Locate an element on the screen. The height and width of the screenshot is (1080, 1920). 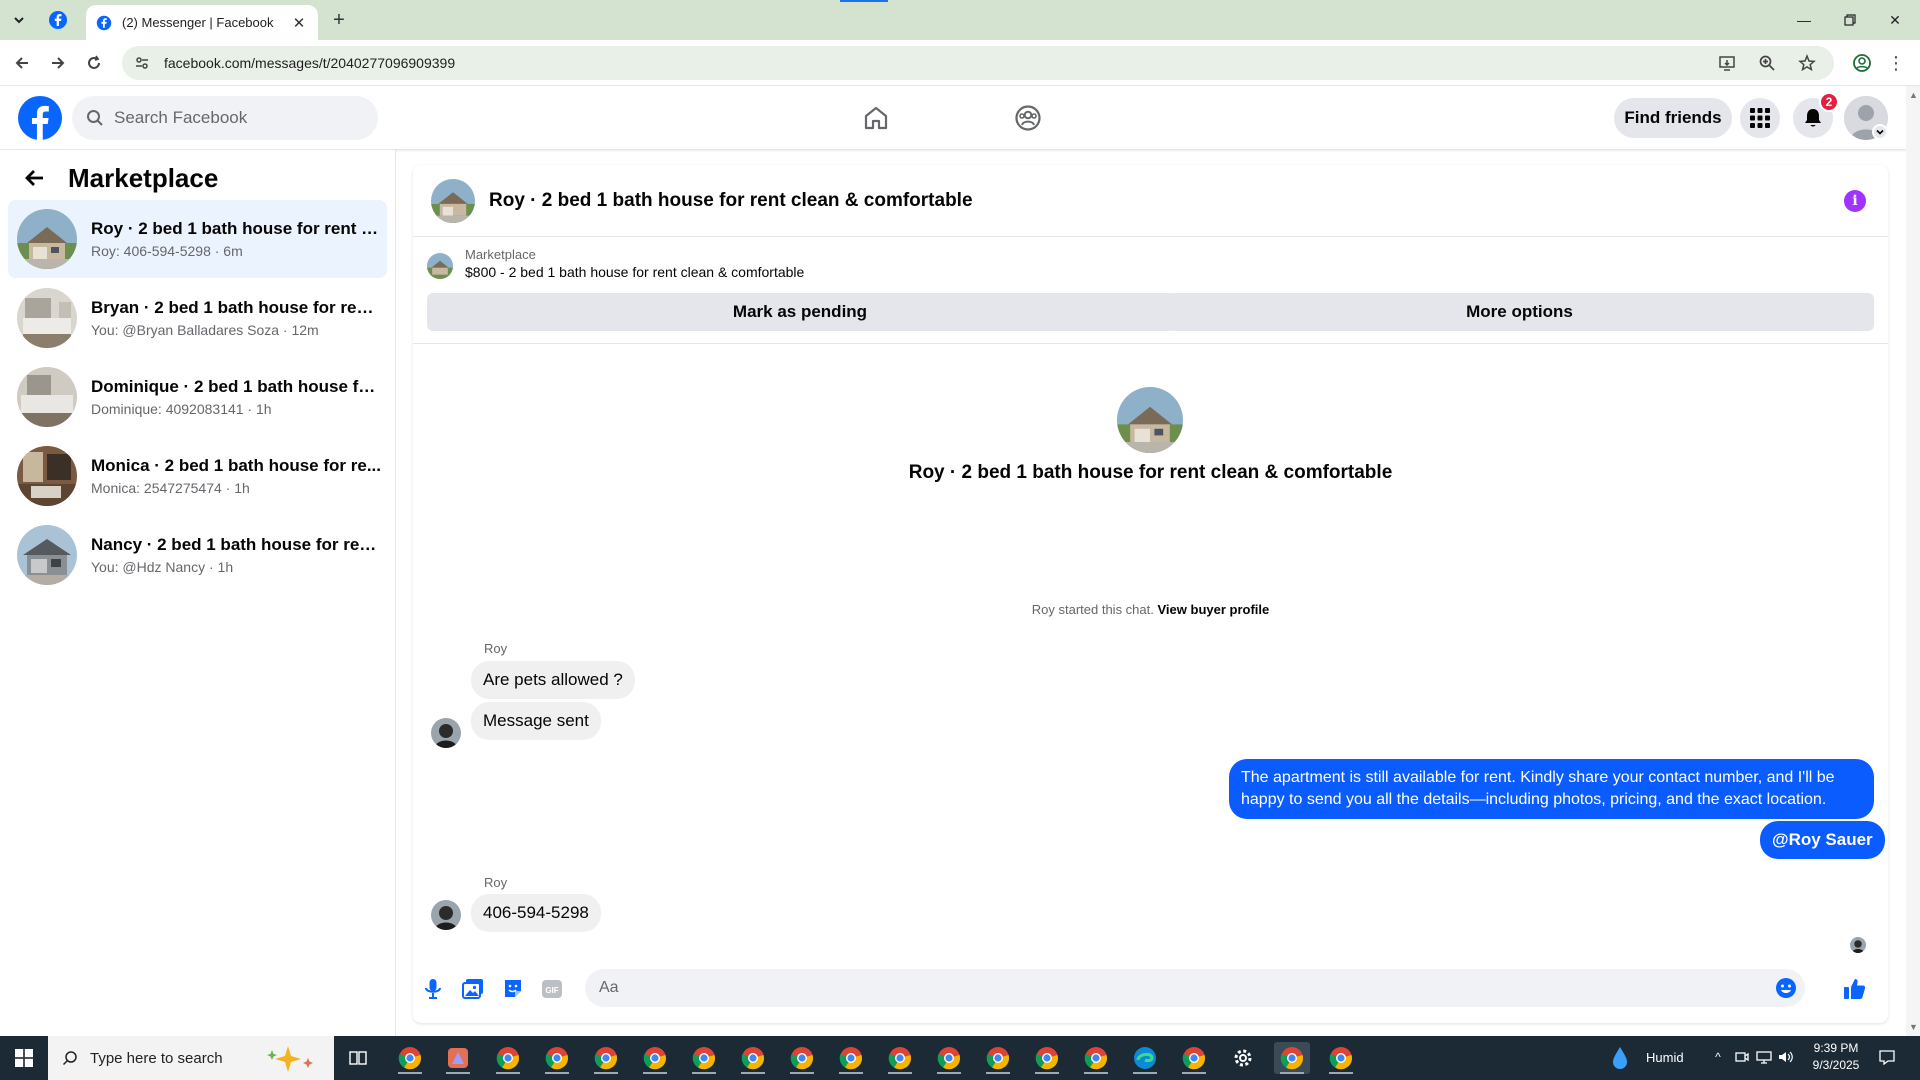
start-button is located at coordinates (24, 1058).